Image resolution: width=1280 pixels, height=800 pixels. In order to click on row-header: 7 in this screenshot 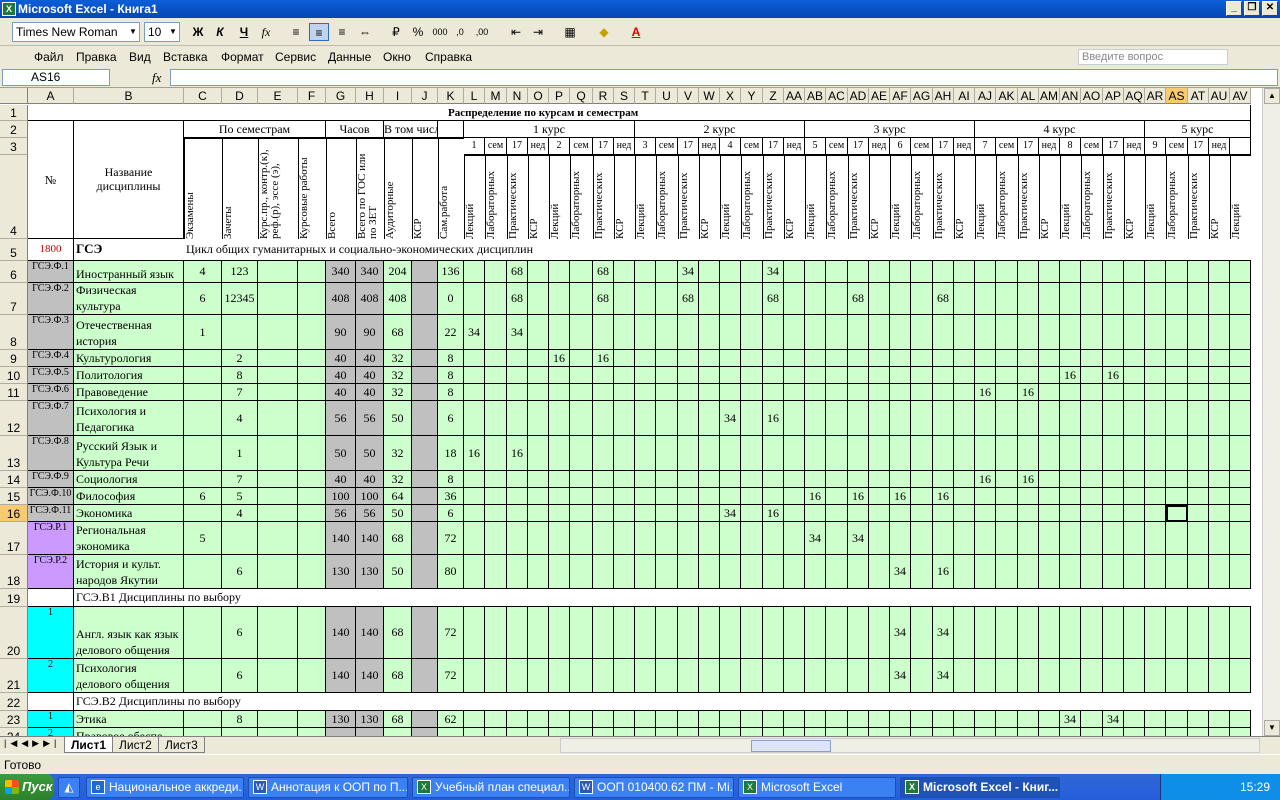, I will do `click(14, 299)`.